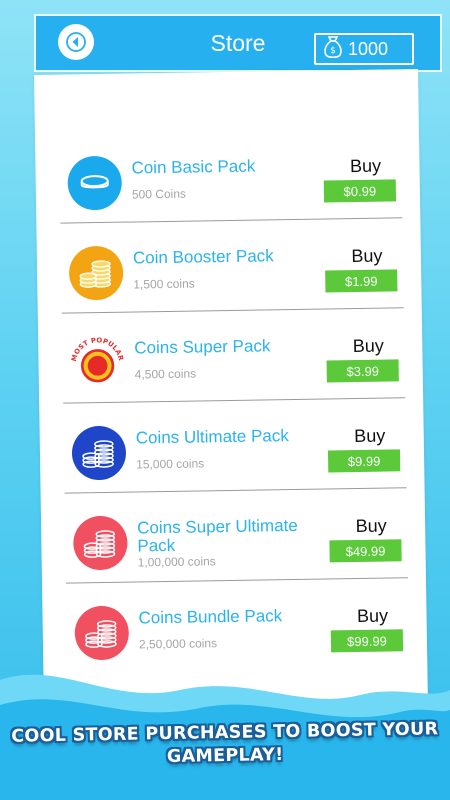 The height and width of the screenshot is (800, 450). I want to click on store-header: Store $ 1000, so click(238, 43).